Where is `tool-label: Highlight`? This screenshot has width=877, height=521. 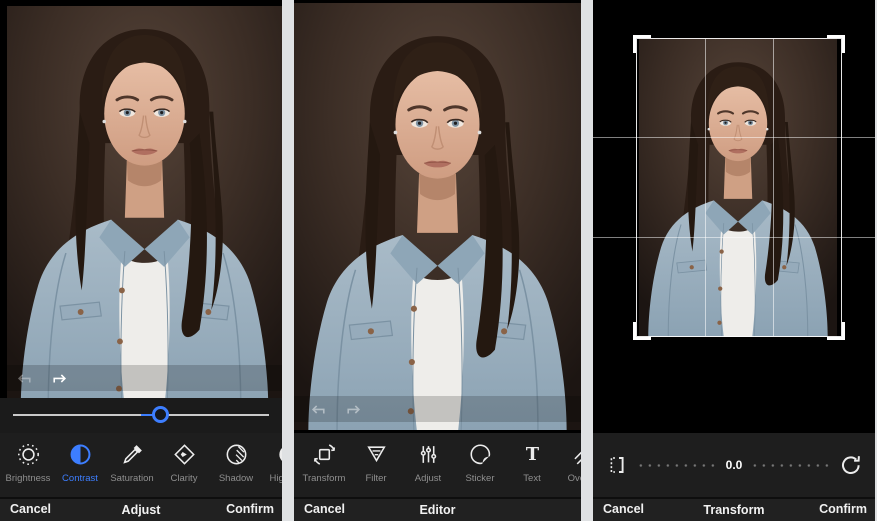
tool-label: Highlight is located at coordinates (275, 478).